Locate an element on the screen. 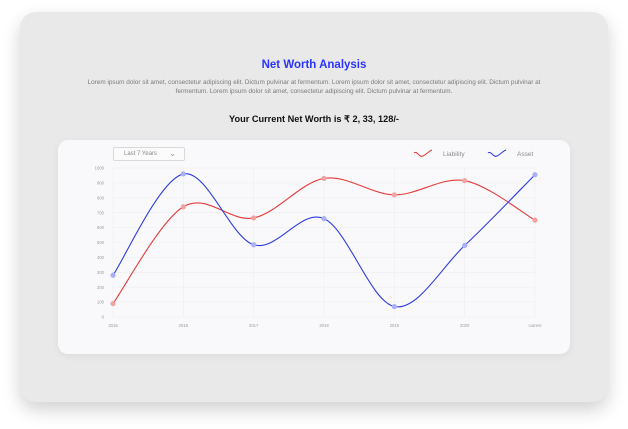 This screenshot has width=628, height=429. y-tick-label: 800 is located at coordinates (101, 197).